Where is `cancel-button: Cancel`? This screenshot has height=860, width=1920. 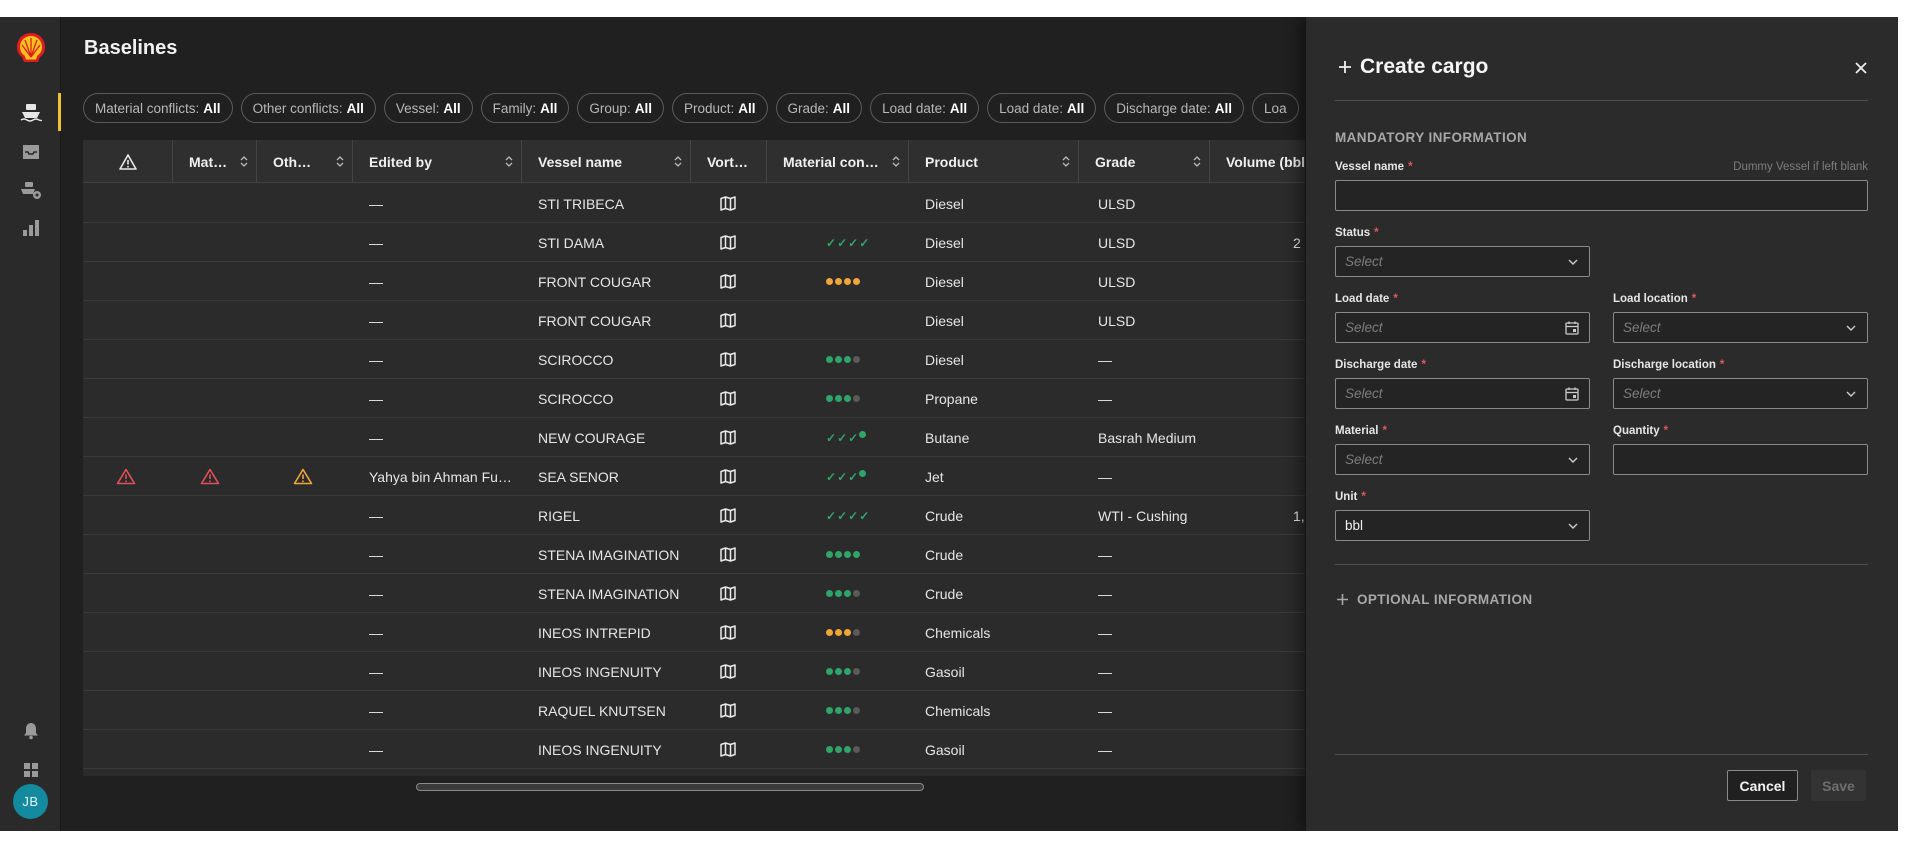
cancel-button: Cancel is located at coordinates (1762, 785).